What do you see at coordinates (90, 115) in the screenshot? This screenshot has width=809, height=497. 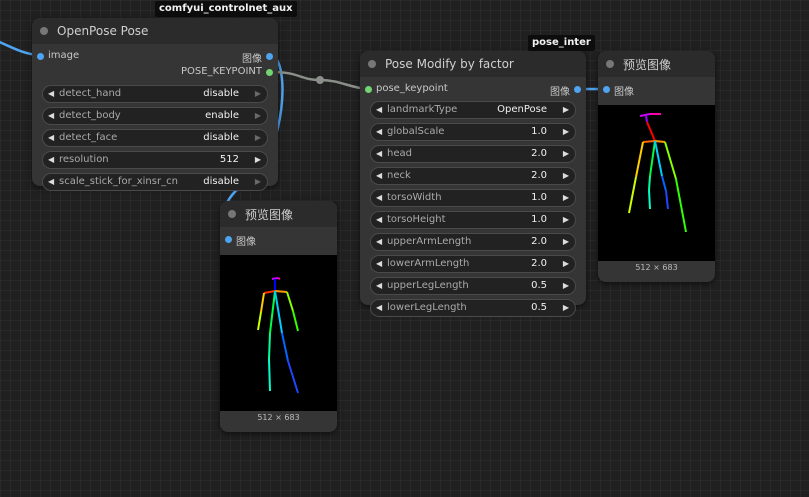 I see `widget-name: detect_body` at bounding box center [90, 115].